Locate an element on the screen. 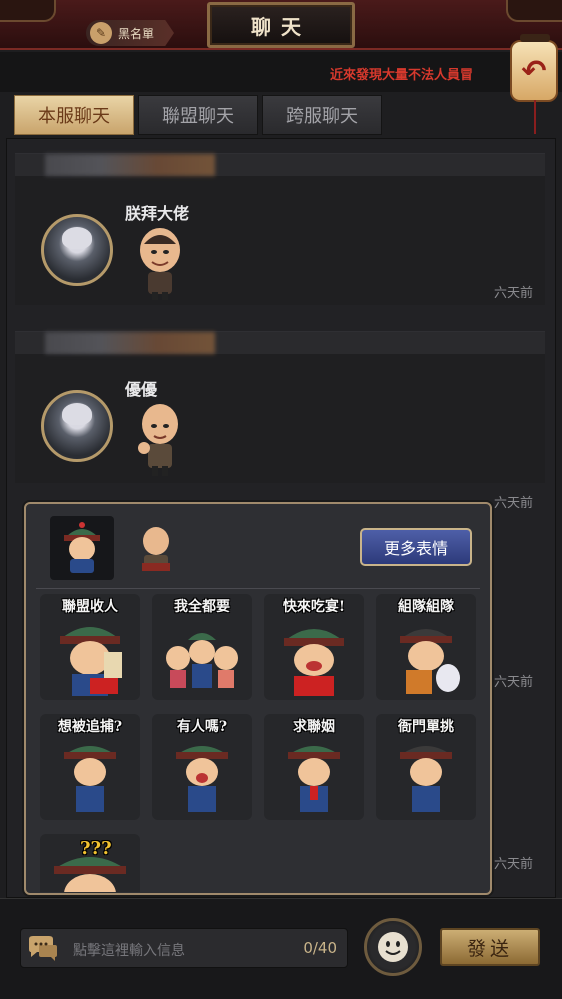 The height and width of the screenshot is (999, 562). official-hat-icon is located at coordinates (82, 547).